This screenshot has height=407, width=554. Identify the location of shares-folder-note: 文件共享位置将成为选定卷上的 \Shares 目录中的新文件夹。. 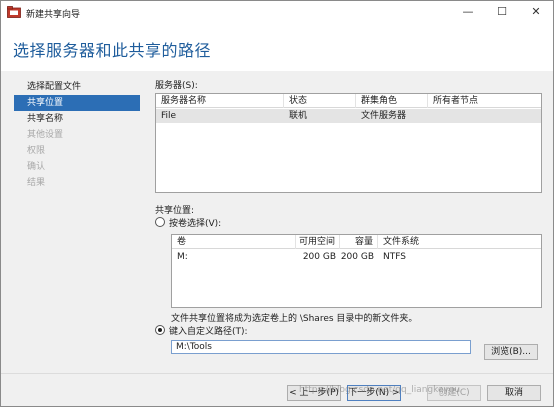
(294, 319).